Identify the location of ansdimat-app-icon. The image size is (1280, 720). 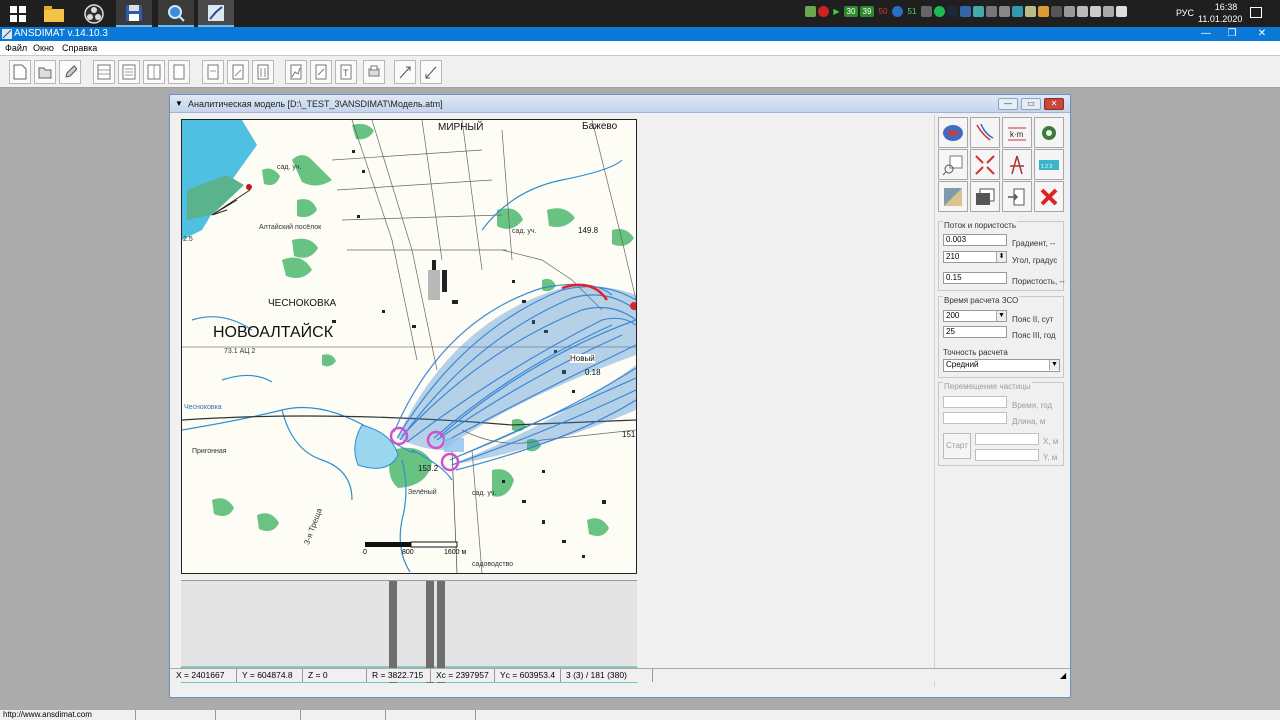
(216, 13).